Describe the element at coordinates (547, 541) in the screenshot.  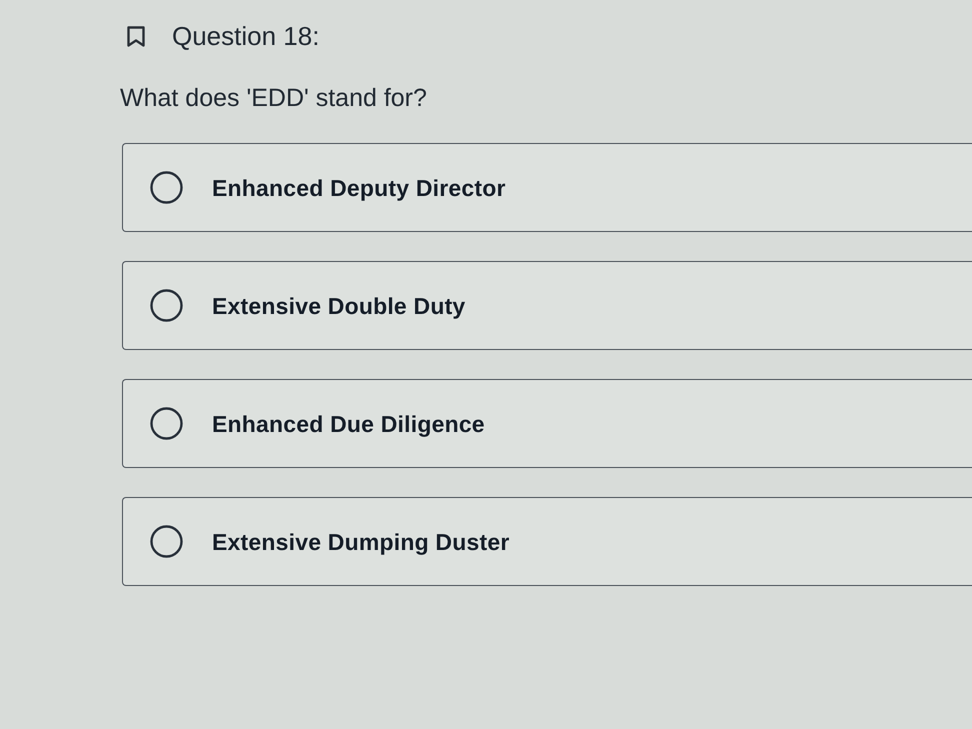
I see `answer-option: Extensive Dumping Duster` at that location.